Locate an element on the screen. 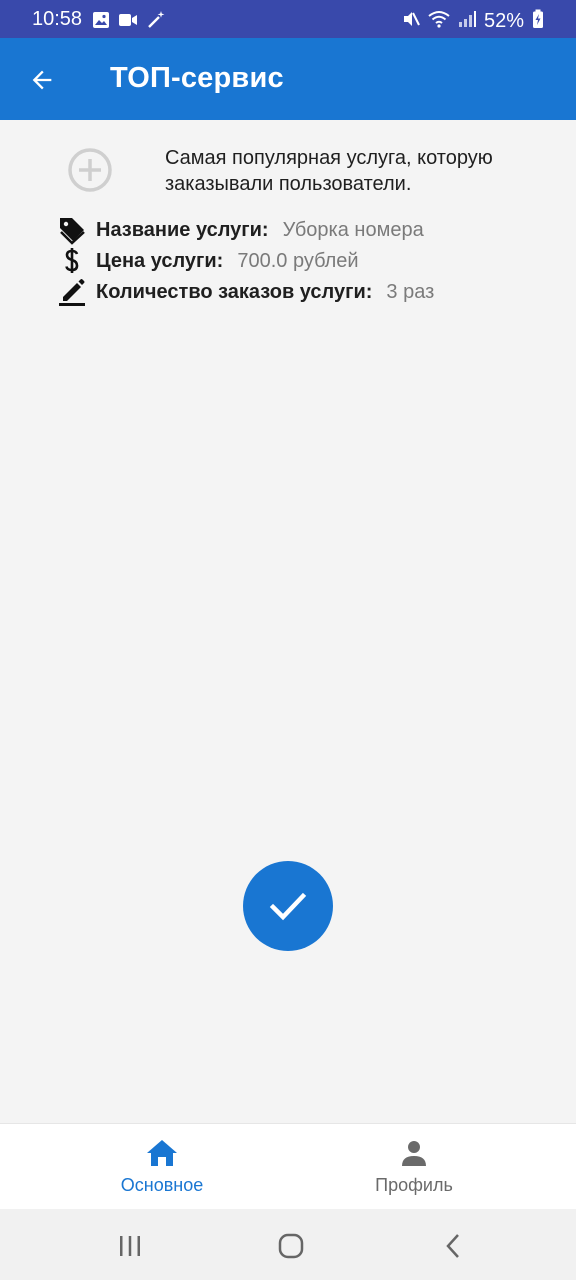 This screenshot has width=576, height=1280. app-bar: ТОП-сервис is located at coordinates (288, 79).